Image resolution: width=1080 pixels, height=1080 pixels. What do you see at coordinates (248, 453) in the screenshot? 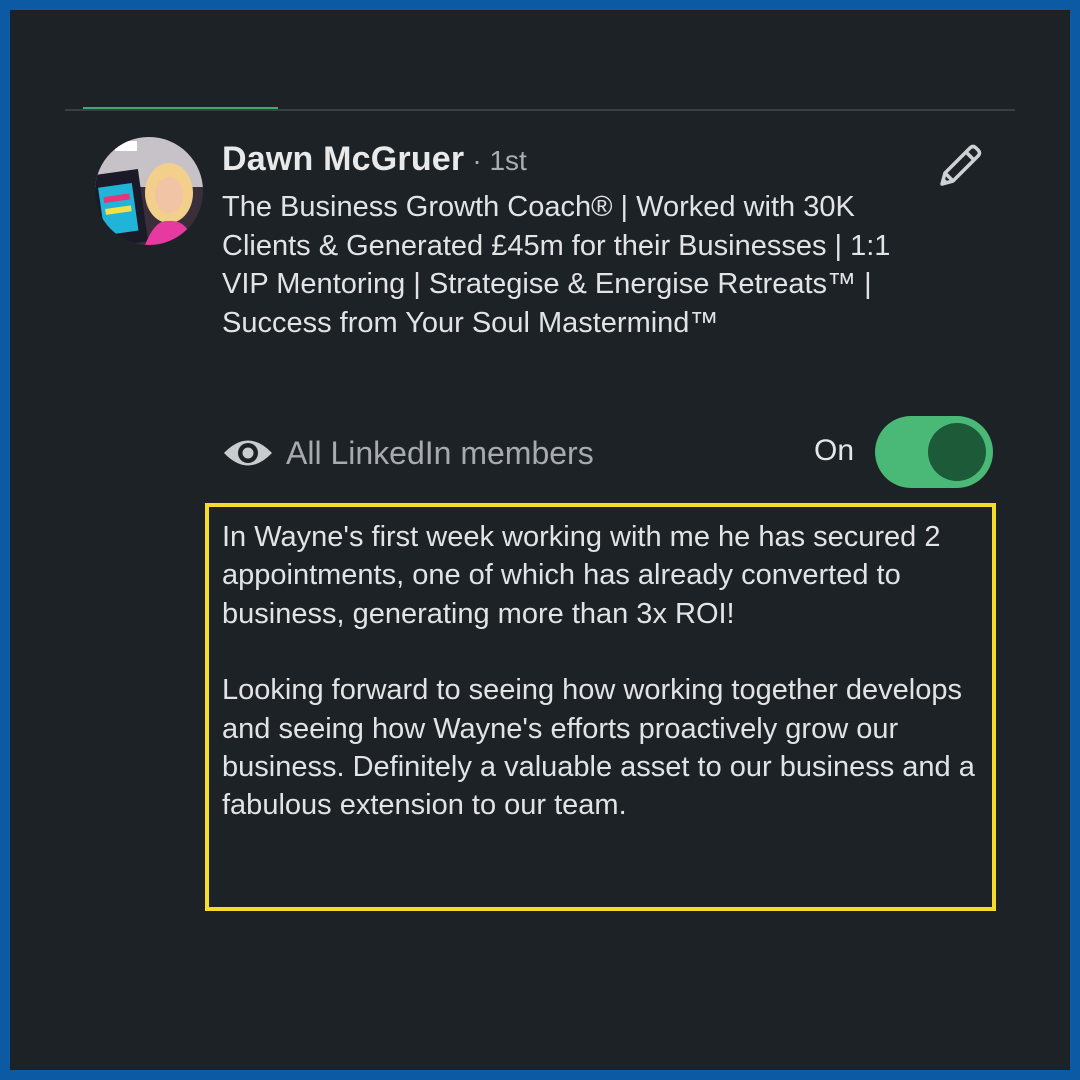
I see `eye-icon` at bounding box center [248, 453].